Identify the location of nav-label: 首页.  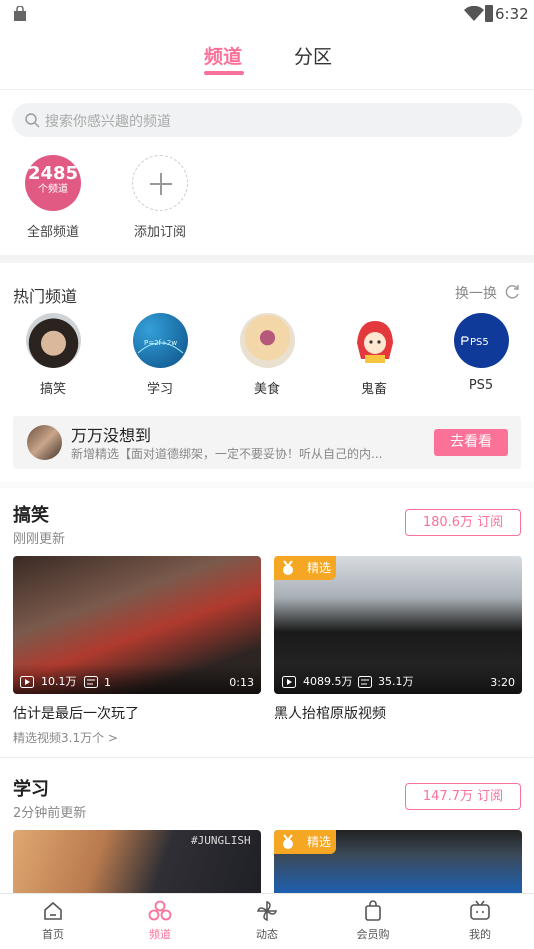
(53, 934).